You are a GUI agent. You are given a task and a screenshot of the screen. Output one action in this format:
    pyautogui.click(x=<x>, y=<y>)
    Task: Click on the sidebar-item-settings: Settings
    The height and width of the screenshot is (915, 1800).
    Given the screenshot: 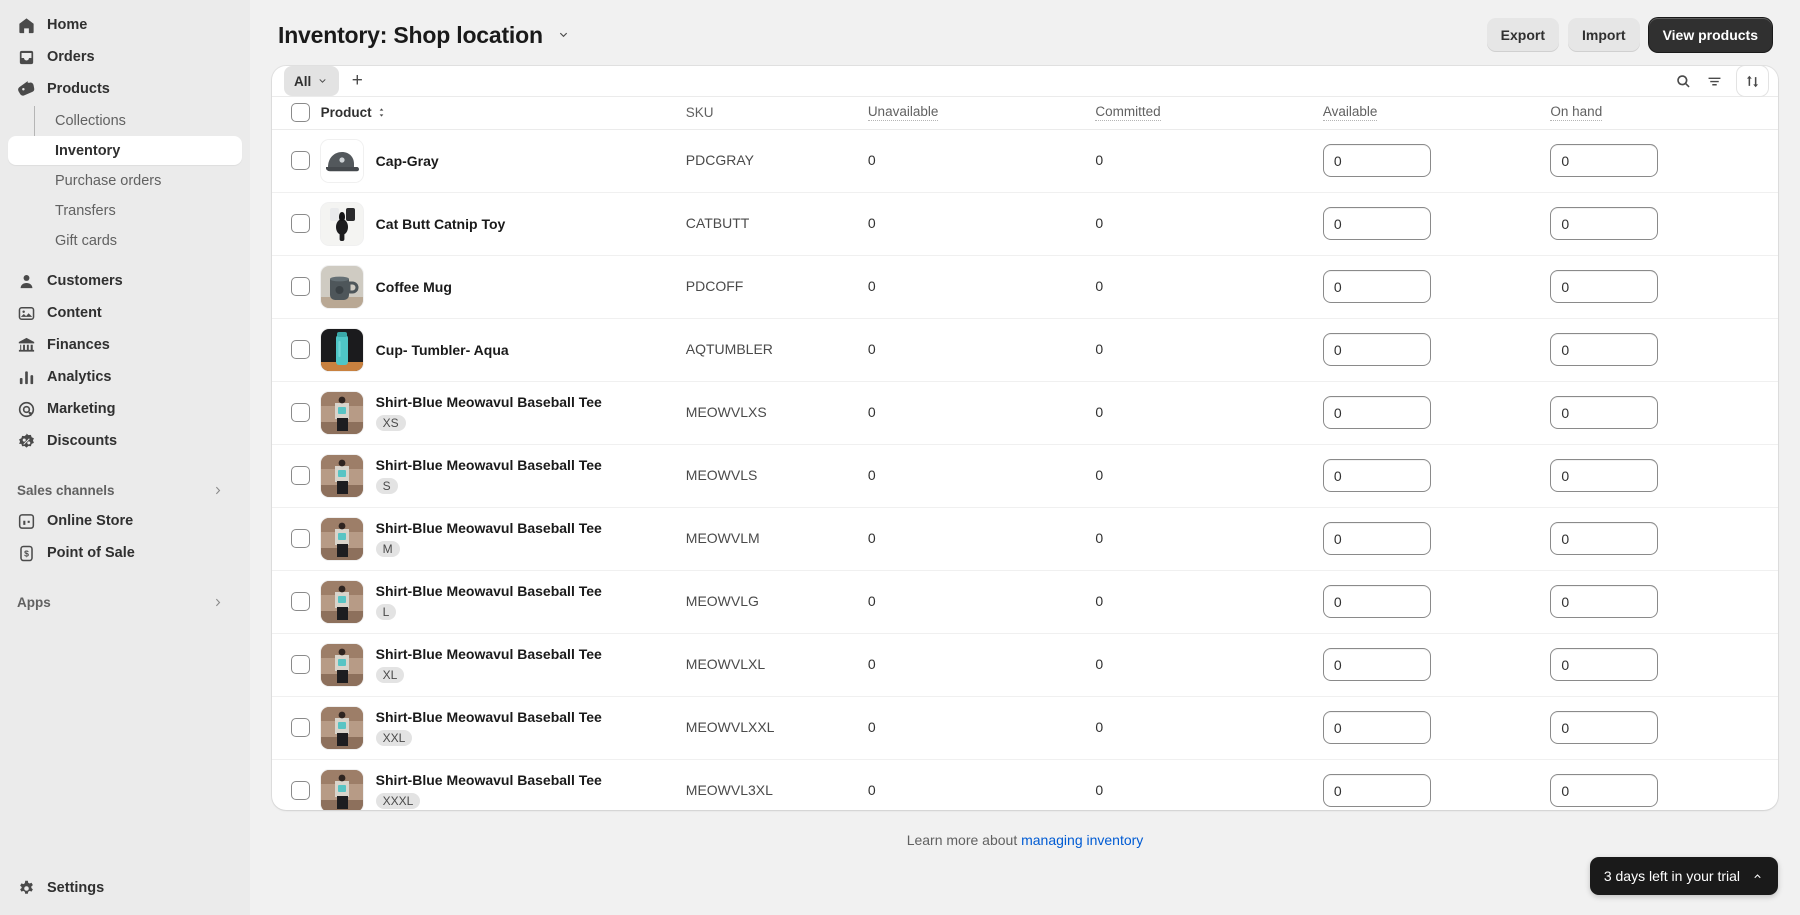 What is the action you would take?
    pyautogui.click(x=125, y=888)
    